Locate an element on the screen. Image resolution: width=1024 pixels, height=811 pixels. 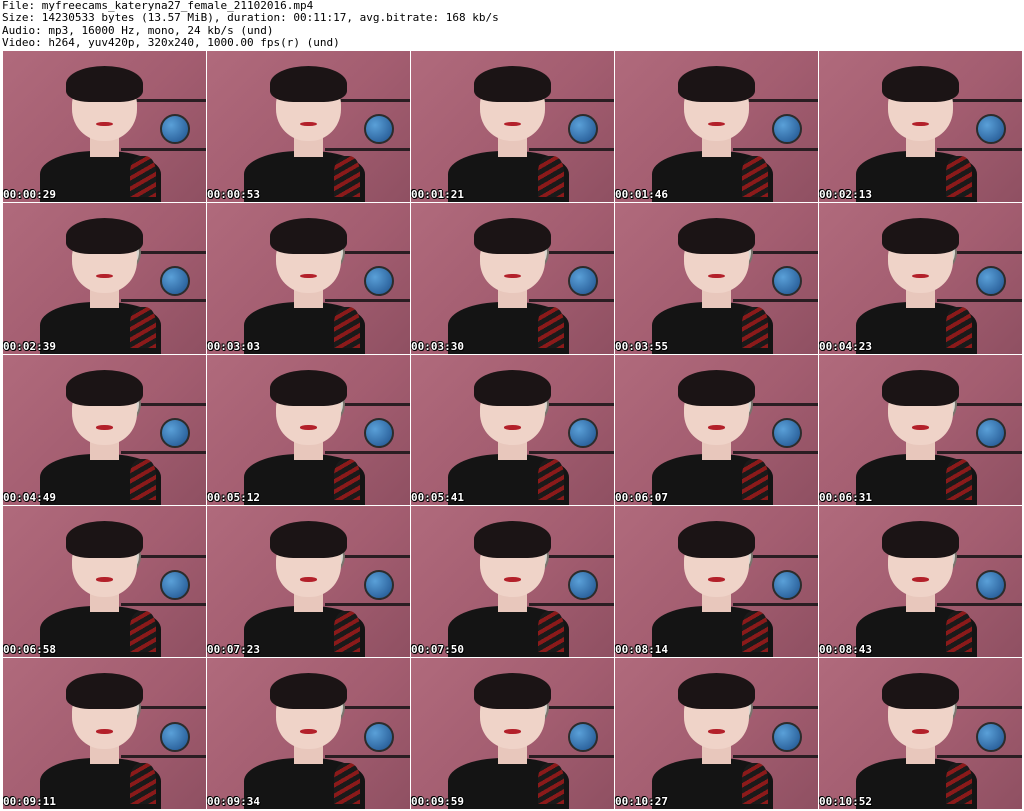
video-thumbnail: 00:06:58 is located at coordinates (104, 582).